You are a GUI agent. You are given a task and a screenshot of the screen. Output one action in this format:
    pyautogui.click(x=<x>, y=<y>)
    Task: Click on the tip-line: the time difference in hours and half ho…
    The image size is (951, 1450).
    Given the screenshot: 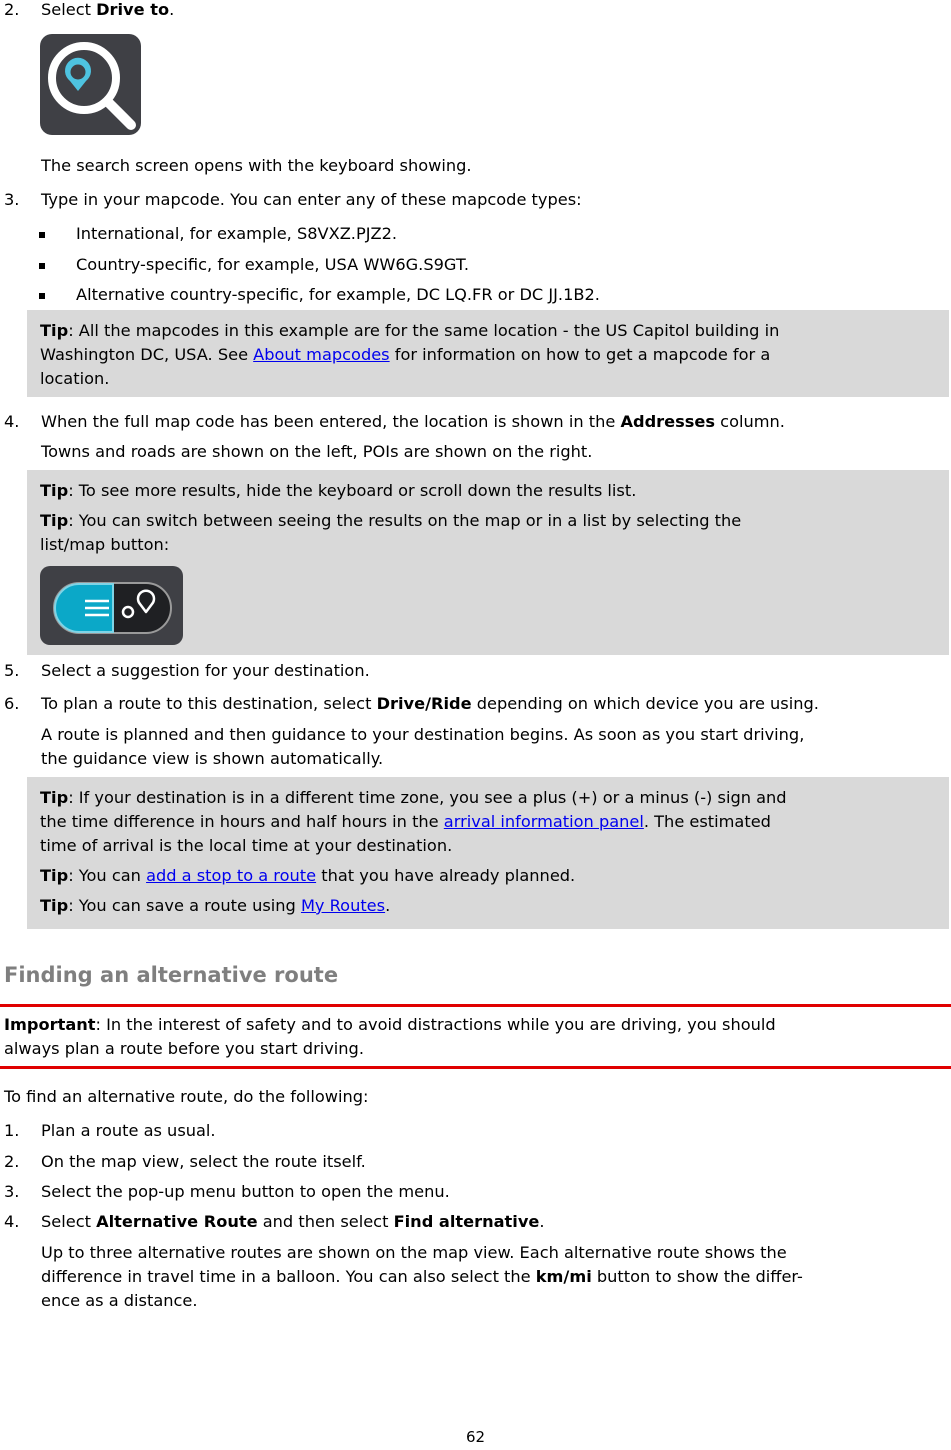 What is the action you would take?
    pyautogui.click(x=405, y=821)
    